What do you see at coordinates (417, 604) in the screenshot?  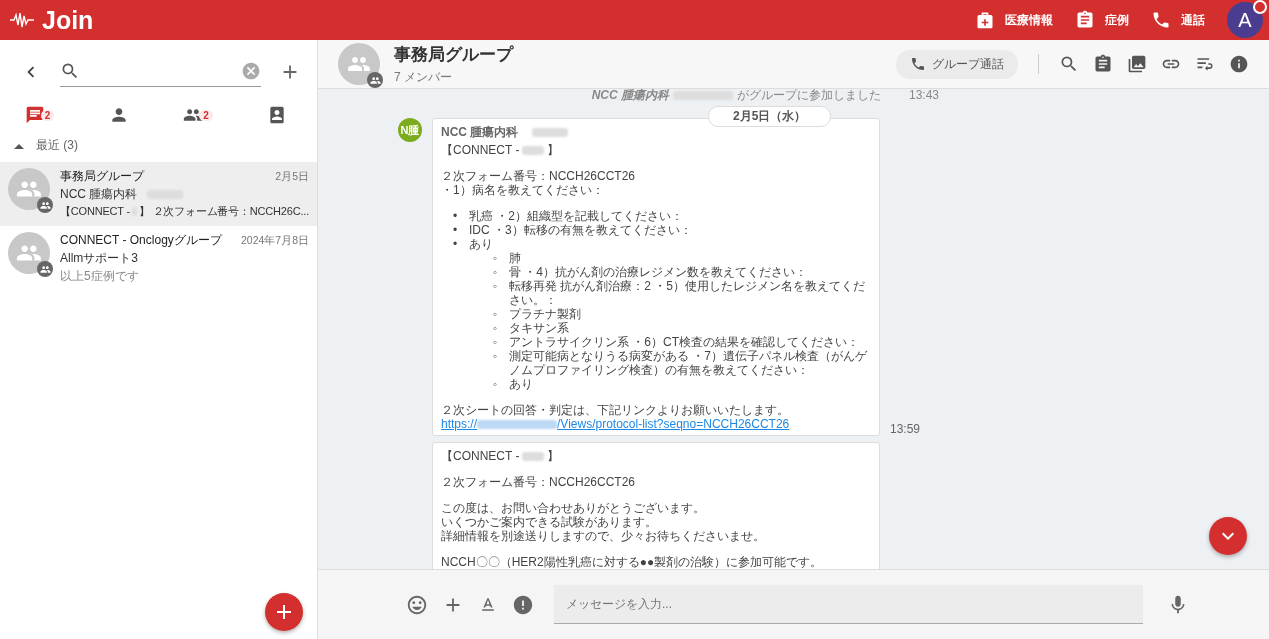 I see `smiley-icon` at bounding box center [417, 604].